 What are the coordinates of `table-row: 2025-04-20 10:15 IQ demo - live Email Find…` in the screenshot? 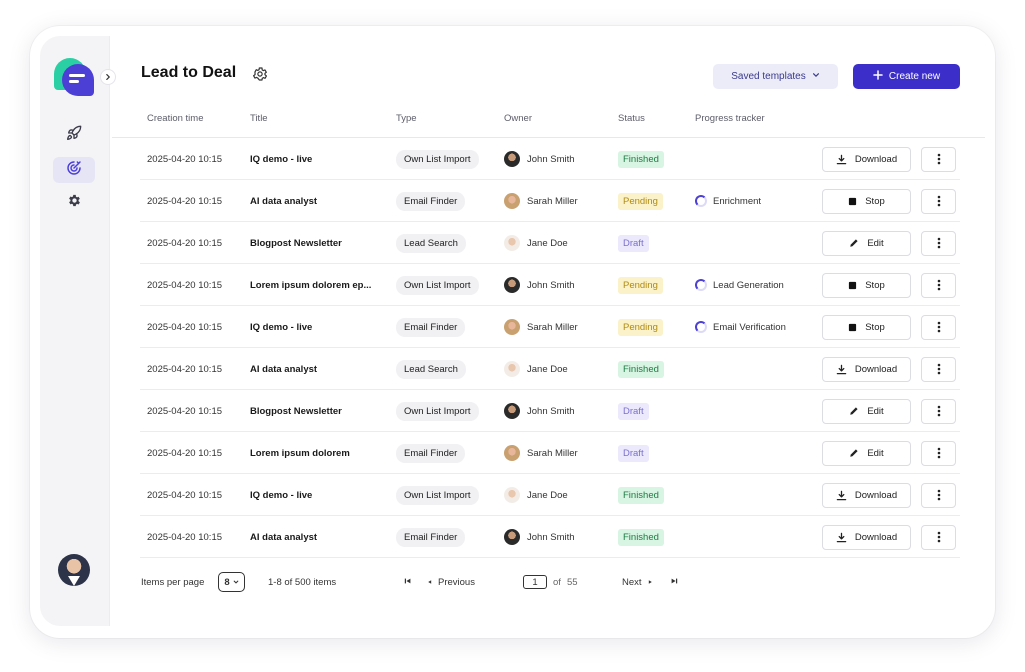 It's located at (550, 327).